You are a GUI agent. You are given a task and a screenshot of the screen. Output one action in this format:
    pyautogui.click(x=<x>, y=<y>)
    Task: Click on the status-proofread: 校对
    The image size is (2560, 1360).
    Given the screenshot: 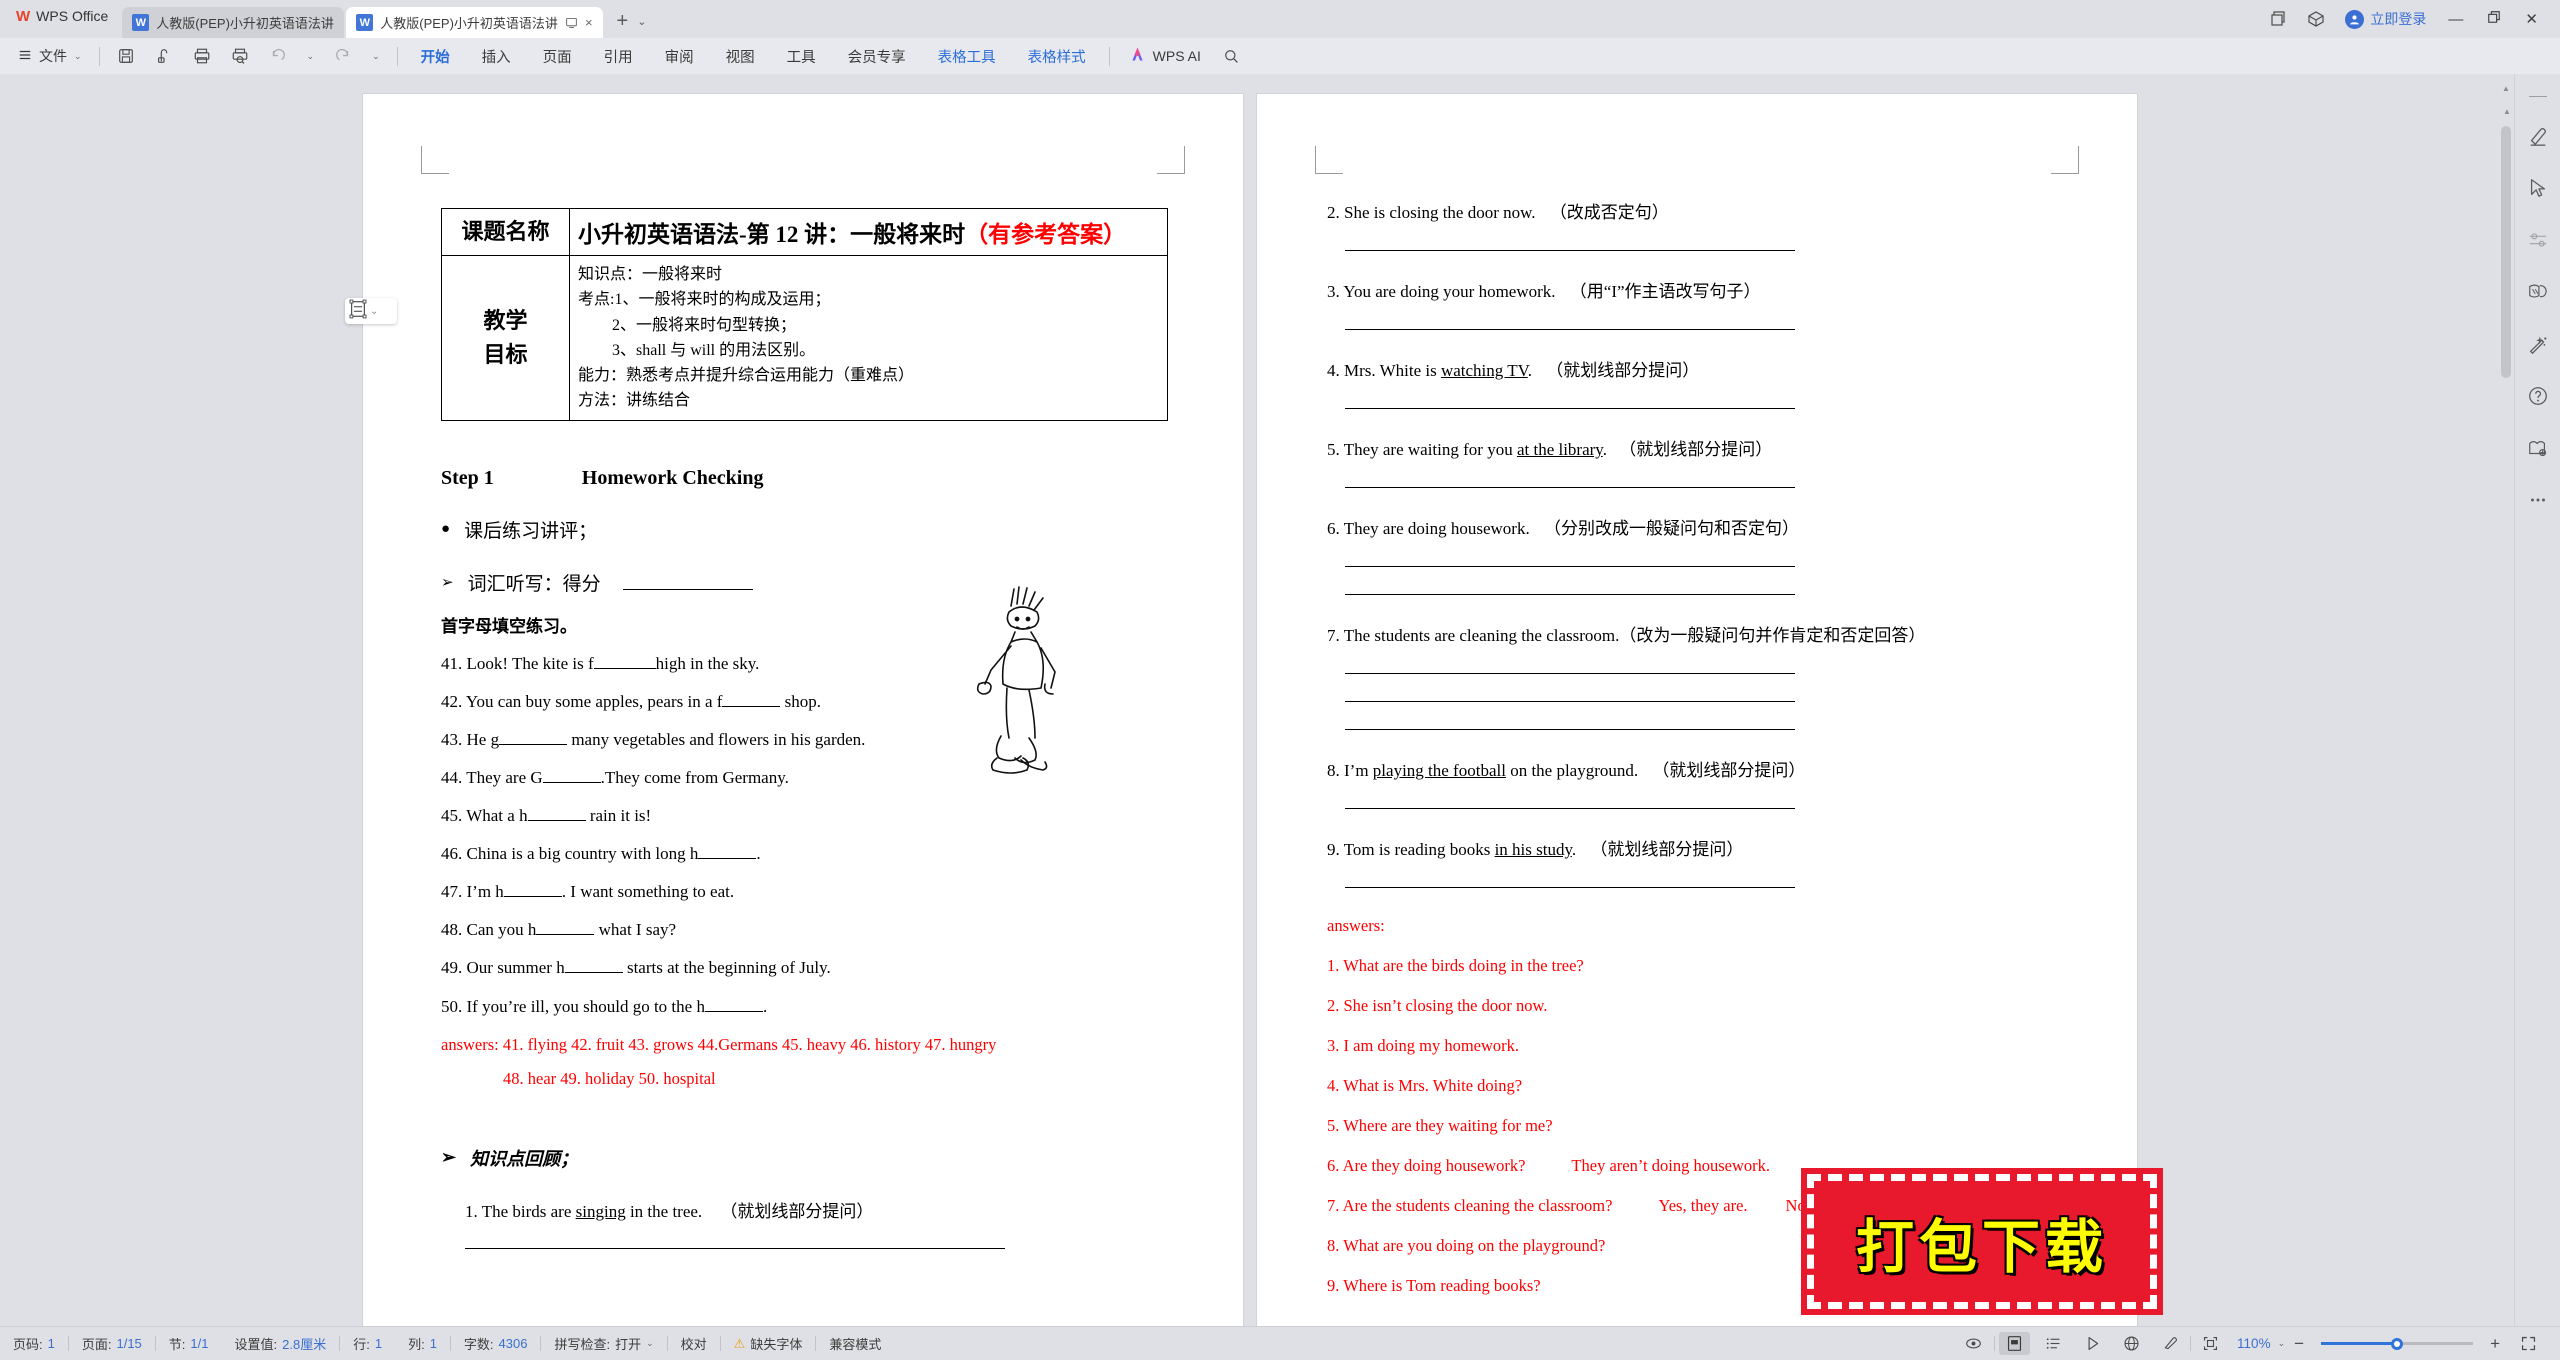 What is the action you would take?
    pyautogui.click(x=694, y=1343)
    